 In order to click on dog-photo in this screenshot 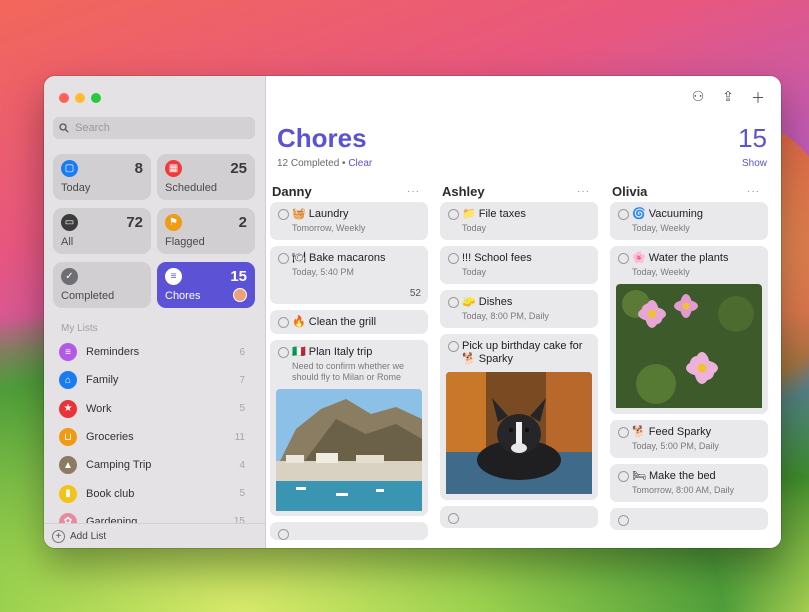, I will do `click(519, 435)`.